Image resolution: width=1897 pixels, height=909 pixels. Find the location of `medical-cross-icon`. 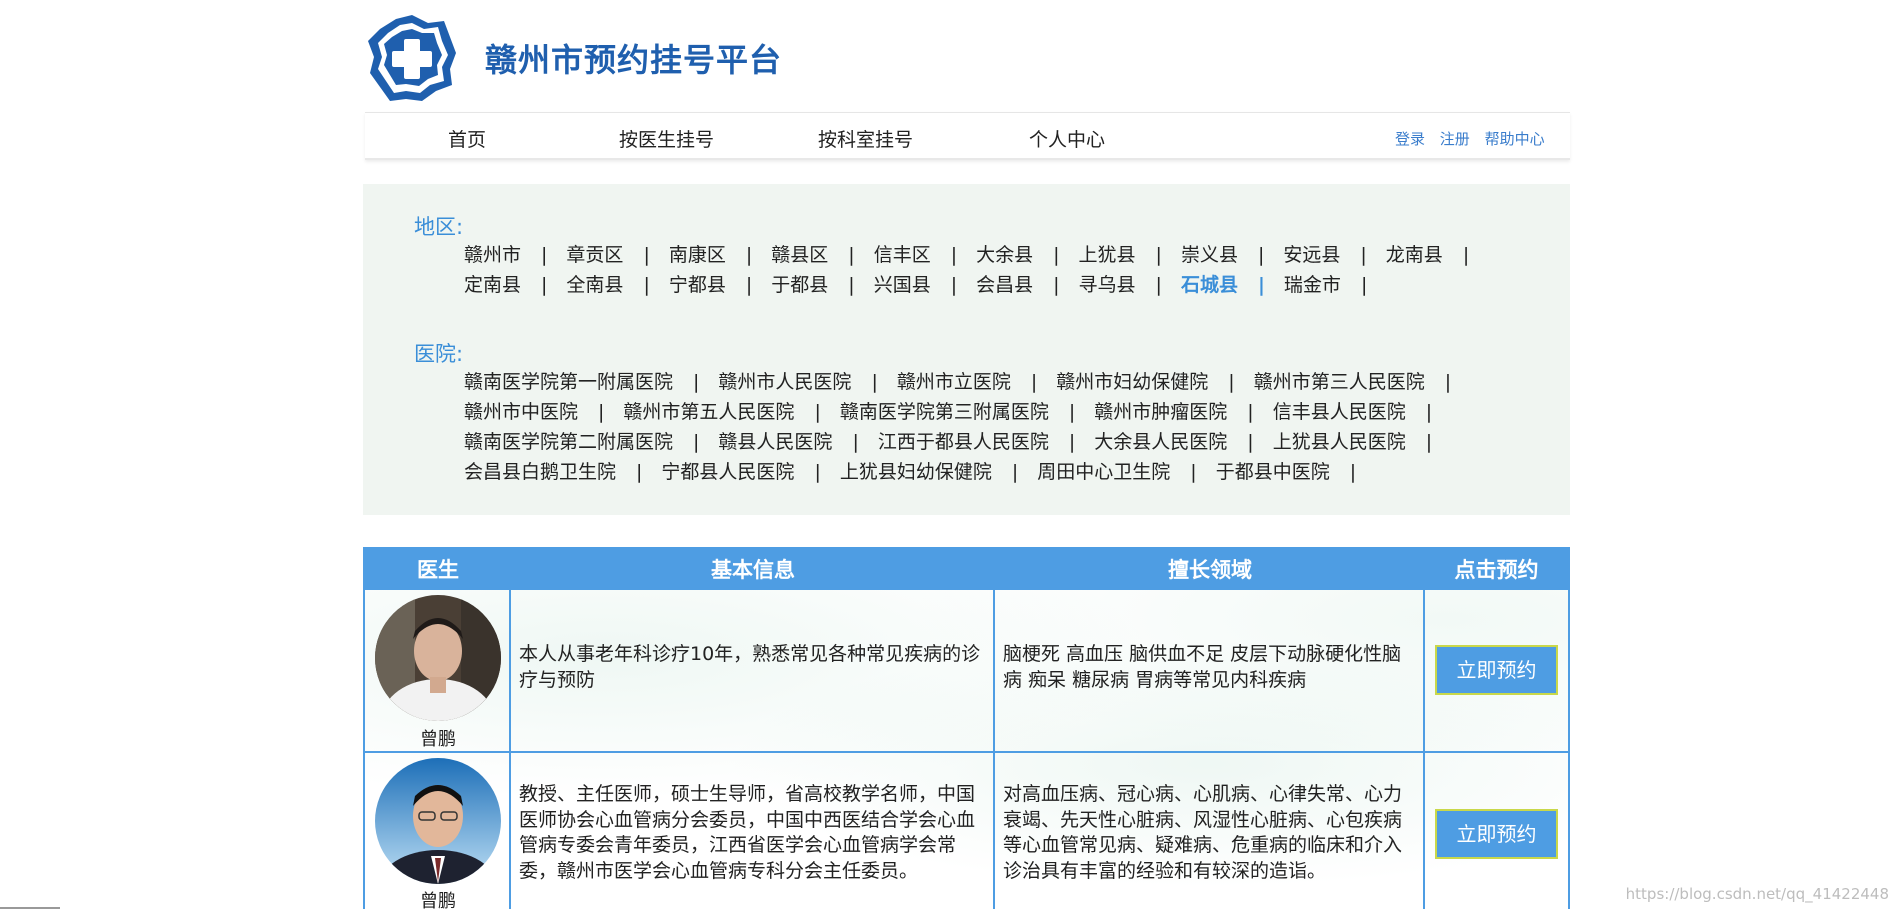

medical-cross-icon is located at coordinates (412, 58).